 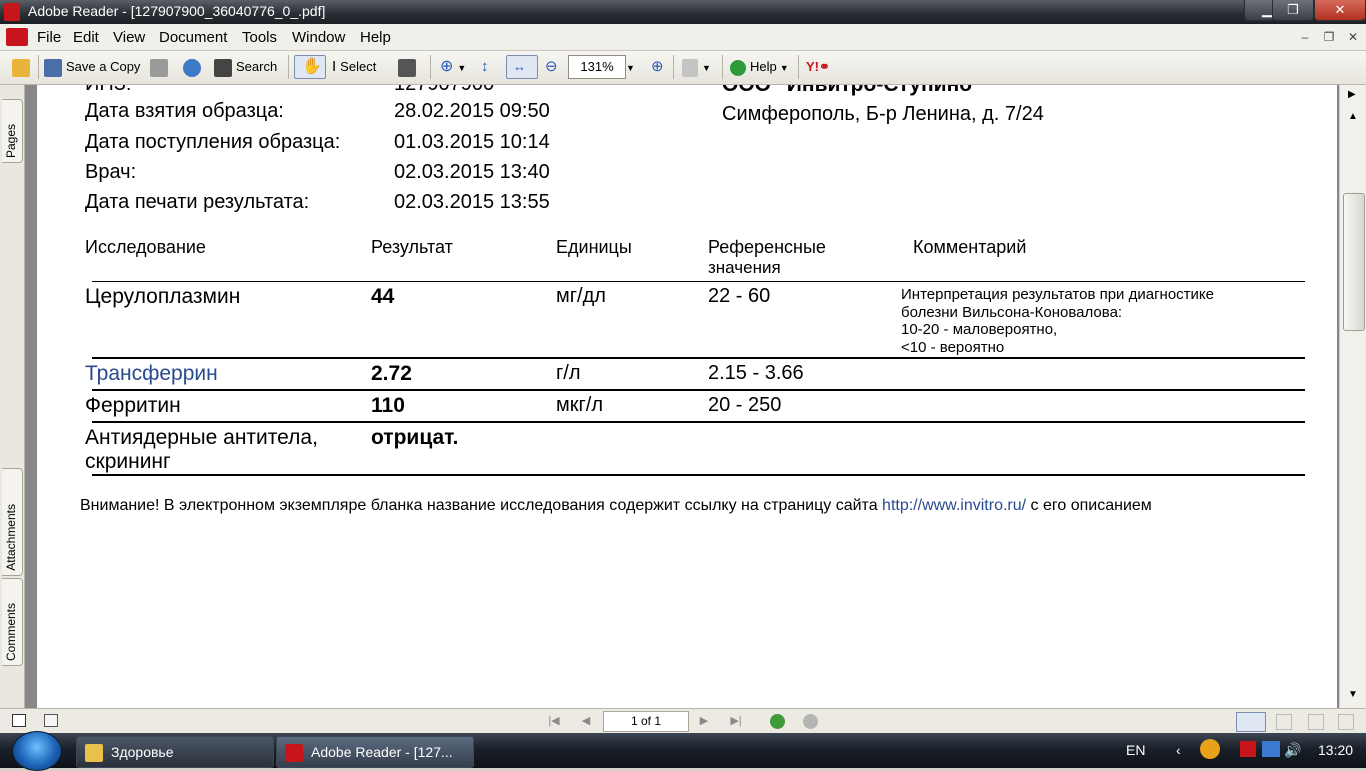 What do you see at coordinates (852, 91) in the screenshot?
I see `lab-name-partial: ООО "Инвитро-Ступино"` at bounding box center [852, 91].